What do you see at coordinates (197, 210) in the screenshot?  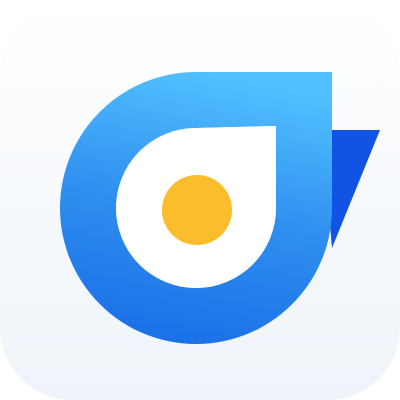 I see `center-dot` at bounding box center [197, 210].